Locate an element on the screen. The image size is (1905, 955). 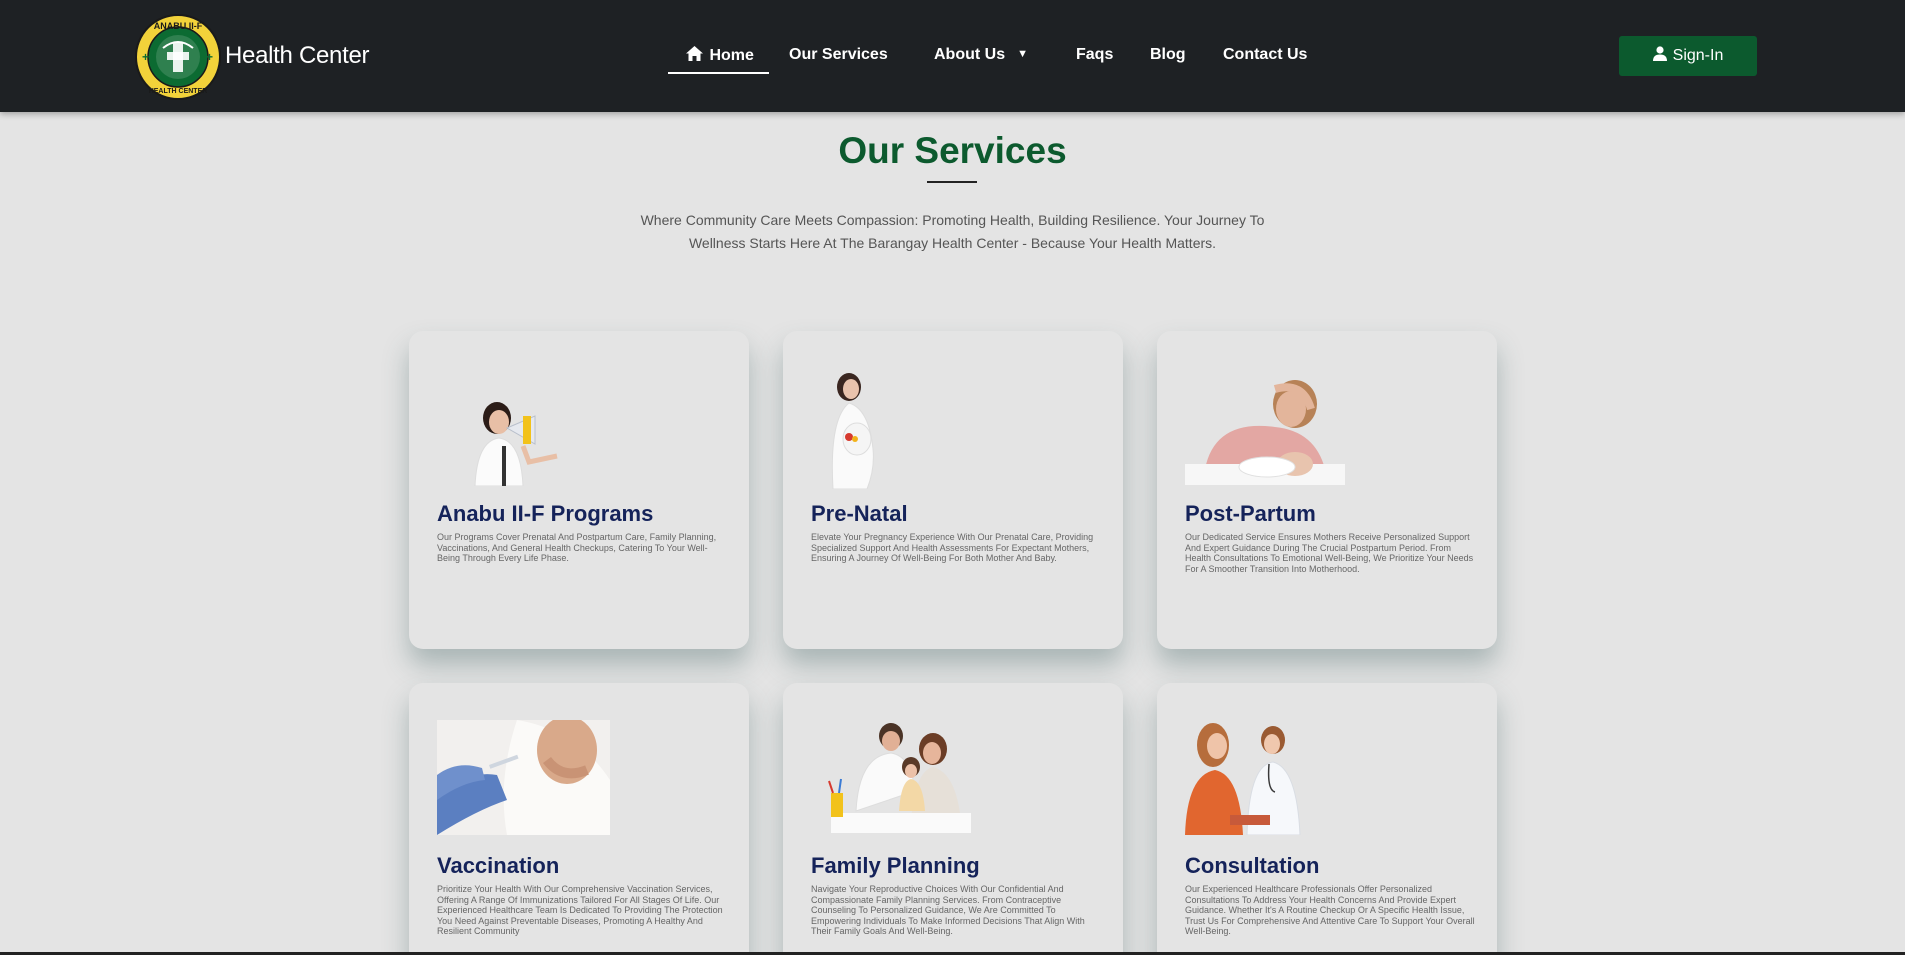
nav-about-us: About Us ▼ is located at coordinates (981, 55).